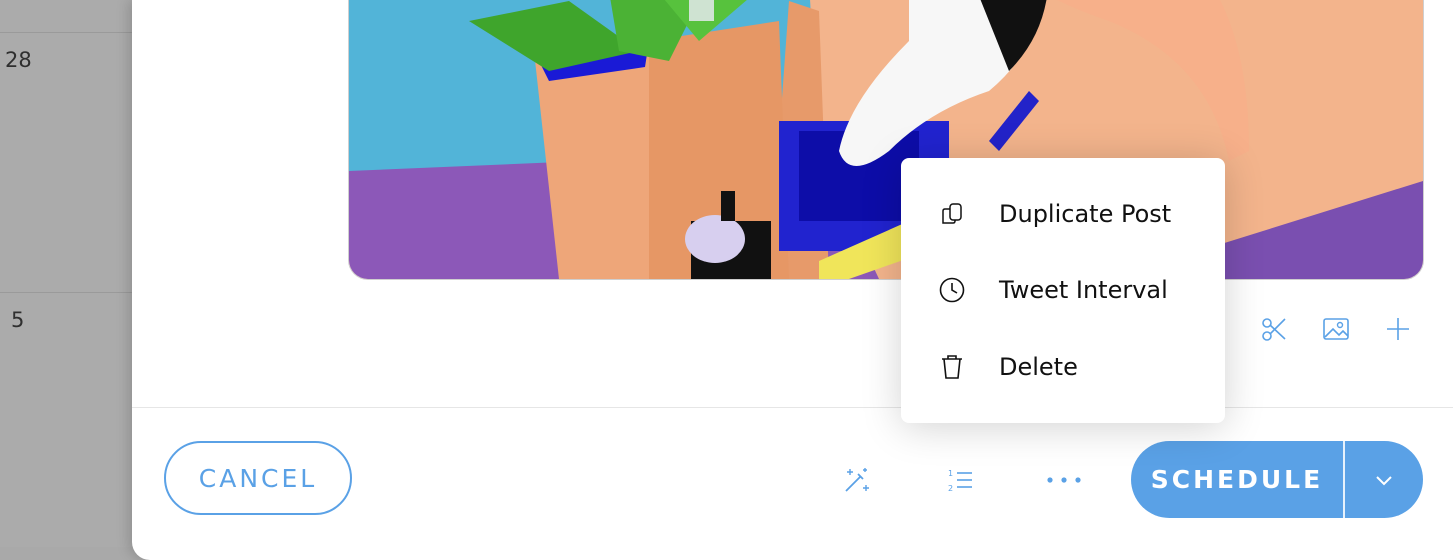  I want to click on numbered-list-icon: 1 2, so click(960, 481).